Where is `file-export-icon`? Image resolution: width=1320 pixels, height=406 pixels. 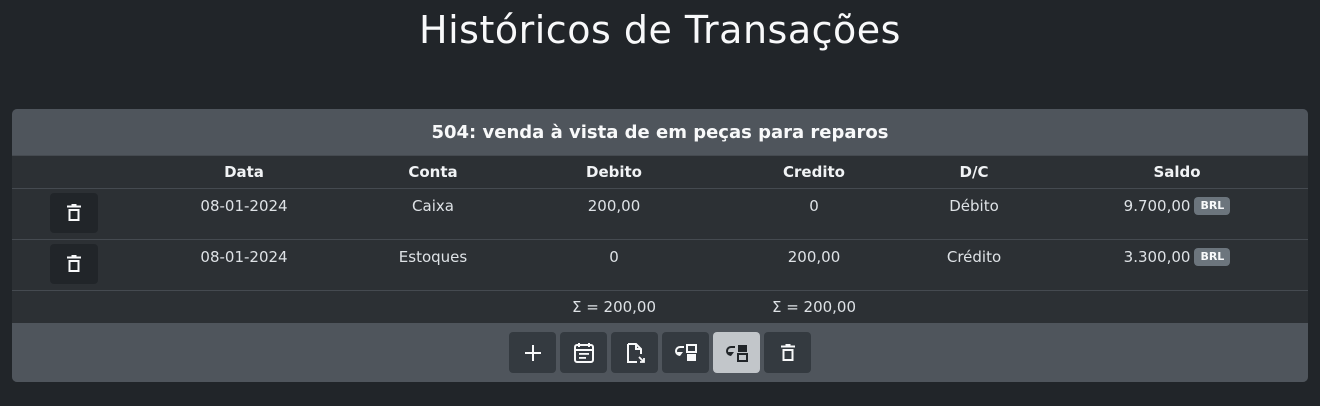 file-export-icon is located at coordinates (635, 352).